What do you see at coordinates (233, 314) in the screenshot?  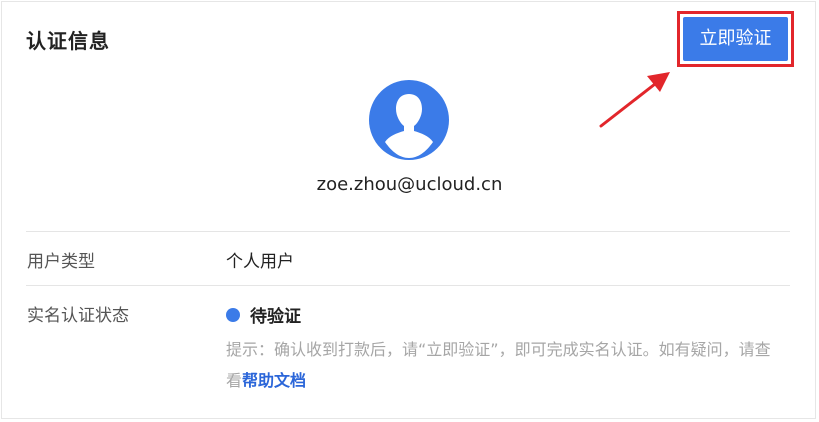 I see `status-dot-icon` at bounding box center [233, 314].